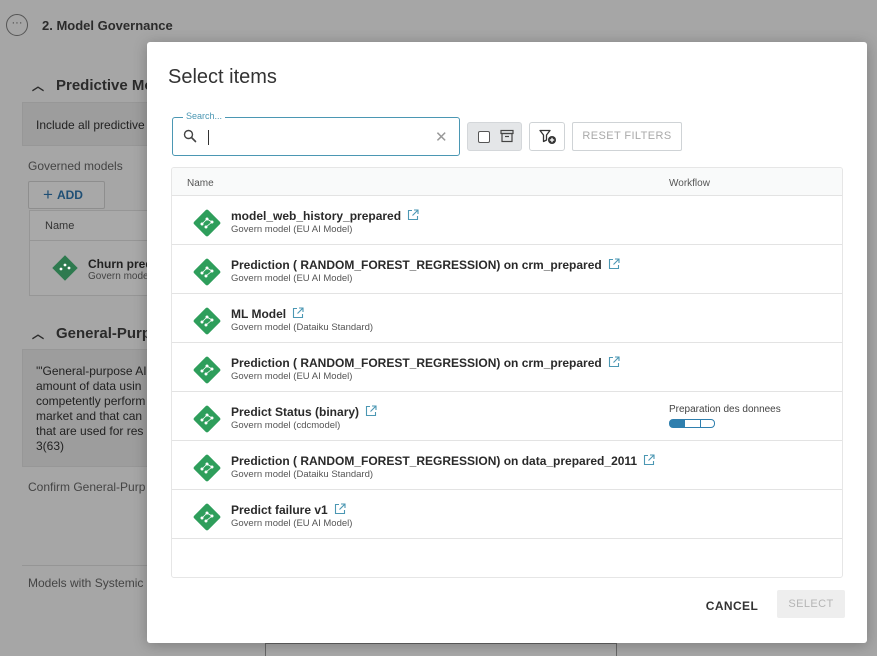 The image size is (877, 656). Describe the element at coordinates (69, 195) in the screenshot. I see `add-button-label: ADD` at that location.